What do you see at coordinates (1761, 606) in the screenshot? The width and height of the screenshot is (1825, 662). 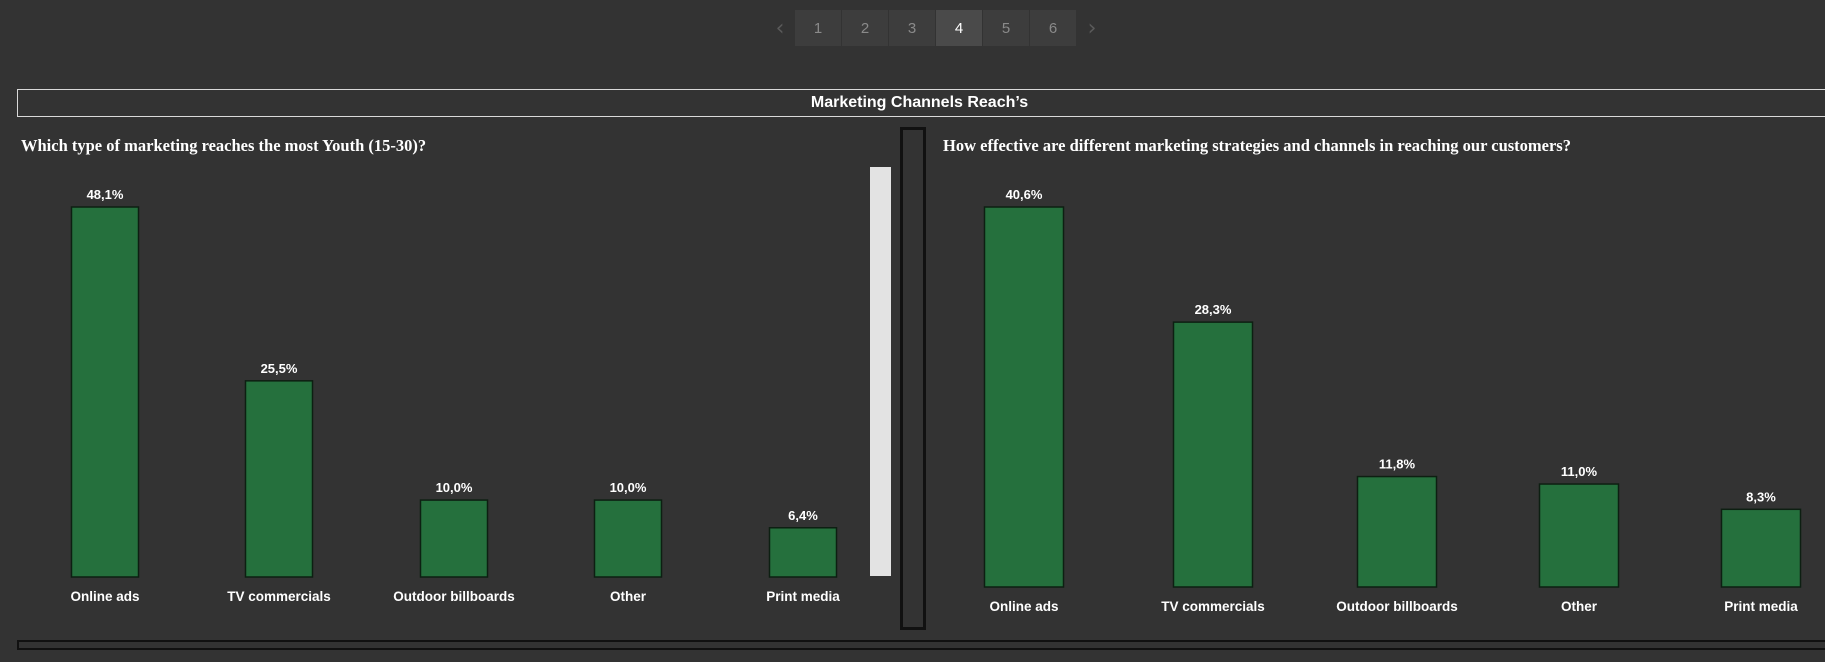 I see `chart-2-category-label-5: Print media` at bounding box center [1761, 606].